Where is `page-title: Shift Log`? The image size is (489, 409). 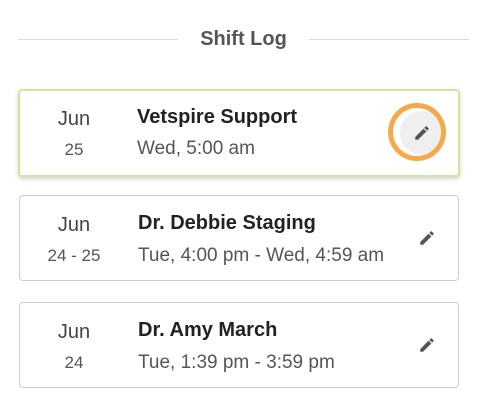 page-title: Shift Log is located at coordinates (243, 38).